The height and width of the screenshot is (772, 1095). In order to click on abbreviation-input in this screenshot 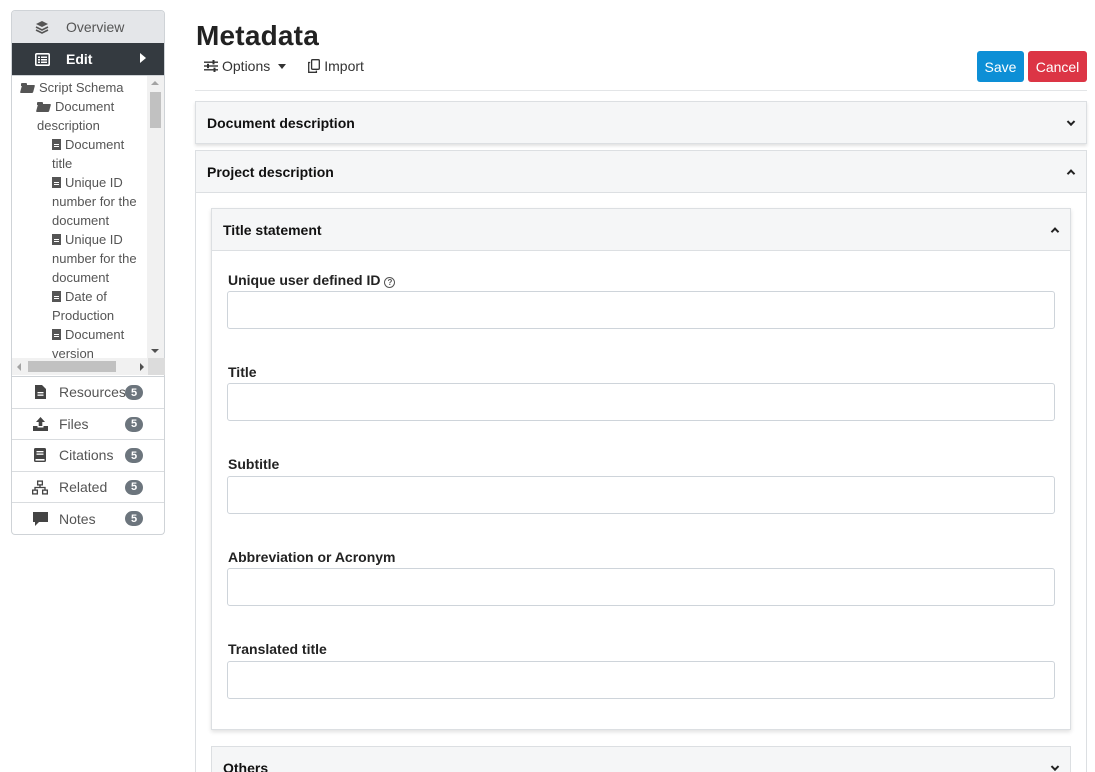, I will do `click(641, 587)`.